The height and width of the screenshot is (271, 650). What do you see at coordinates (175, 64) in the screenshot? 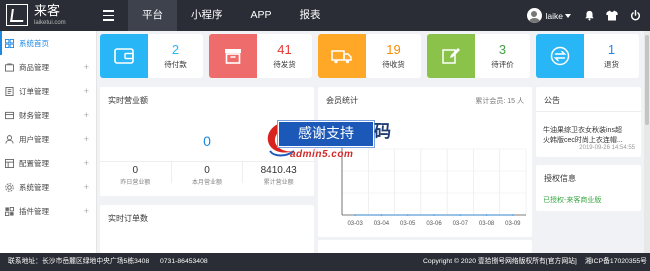
I see `stat-label: 待付款` at bounding box center [175, 64].